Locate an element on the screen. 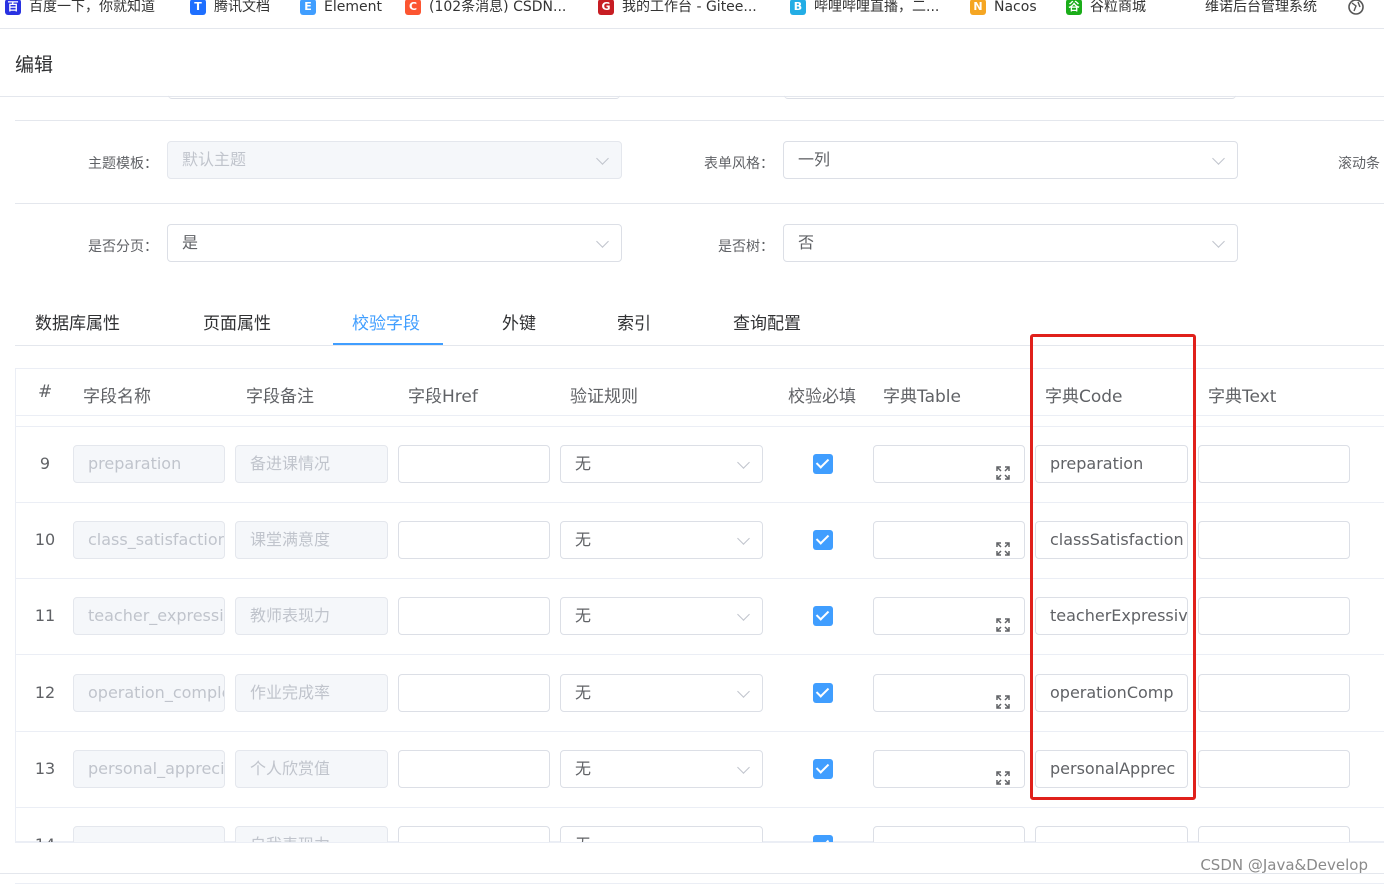 This screenshot has height=884, width=1384. paging-select: 是 is located at coordinates (394, 243).